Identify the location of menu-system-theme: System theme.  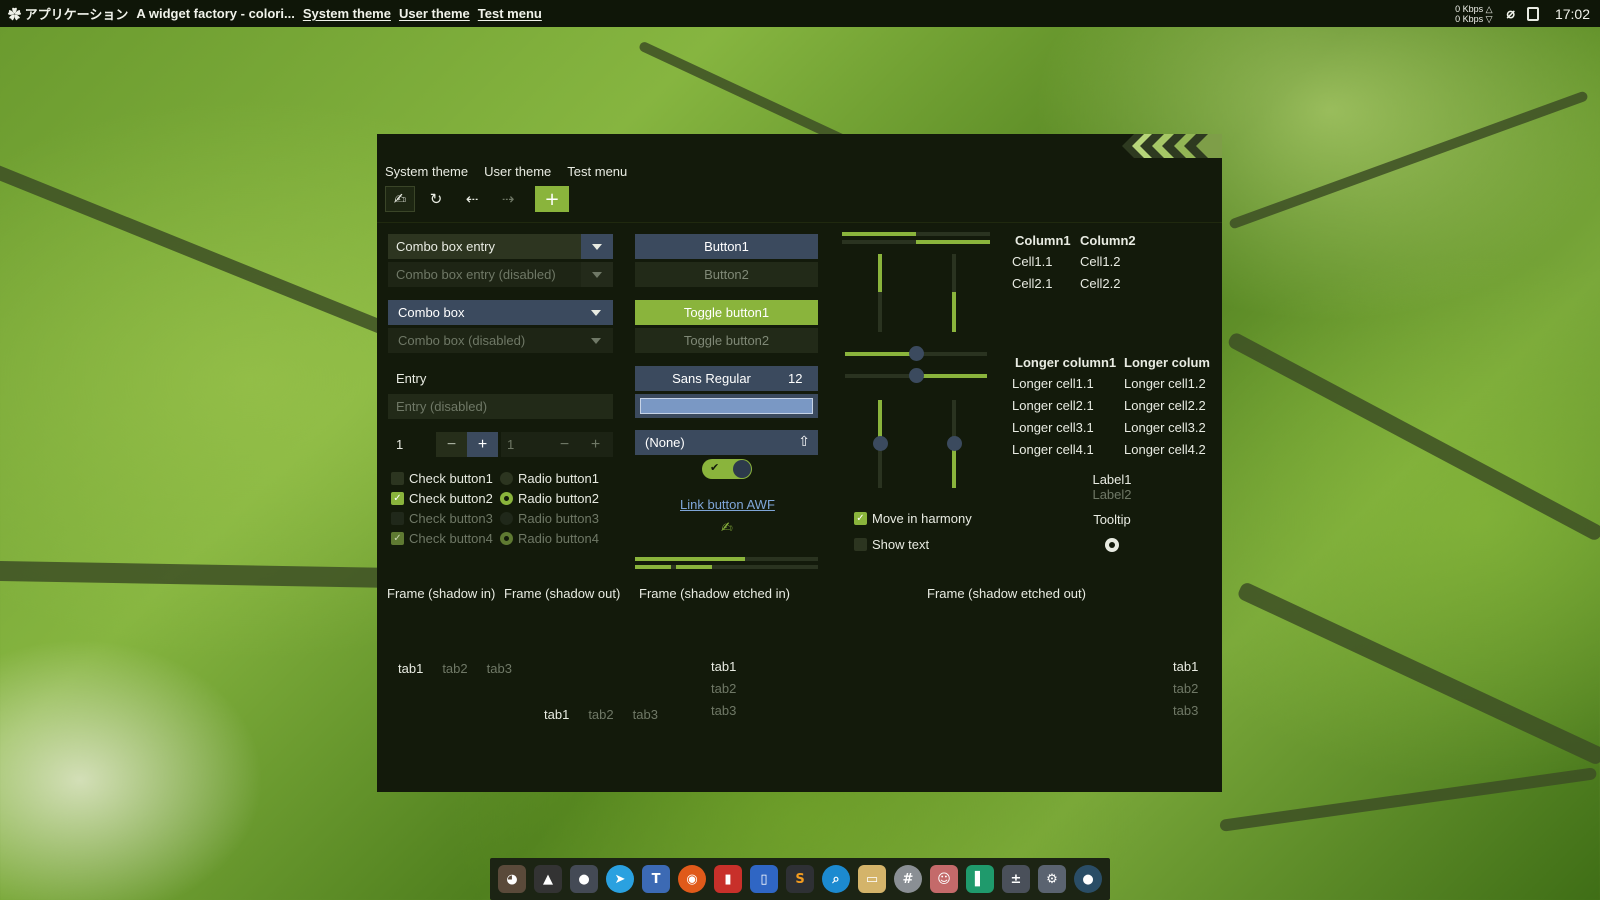
(347, 13).